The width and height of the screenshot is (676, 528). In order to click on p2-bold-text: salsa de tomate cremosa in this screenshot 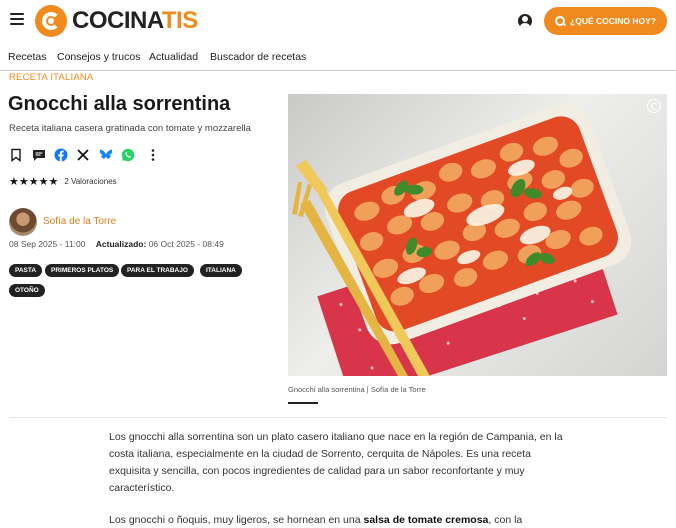, I will do `click(426, 520)`.